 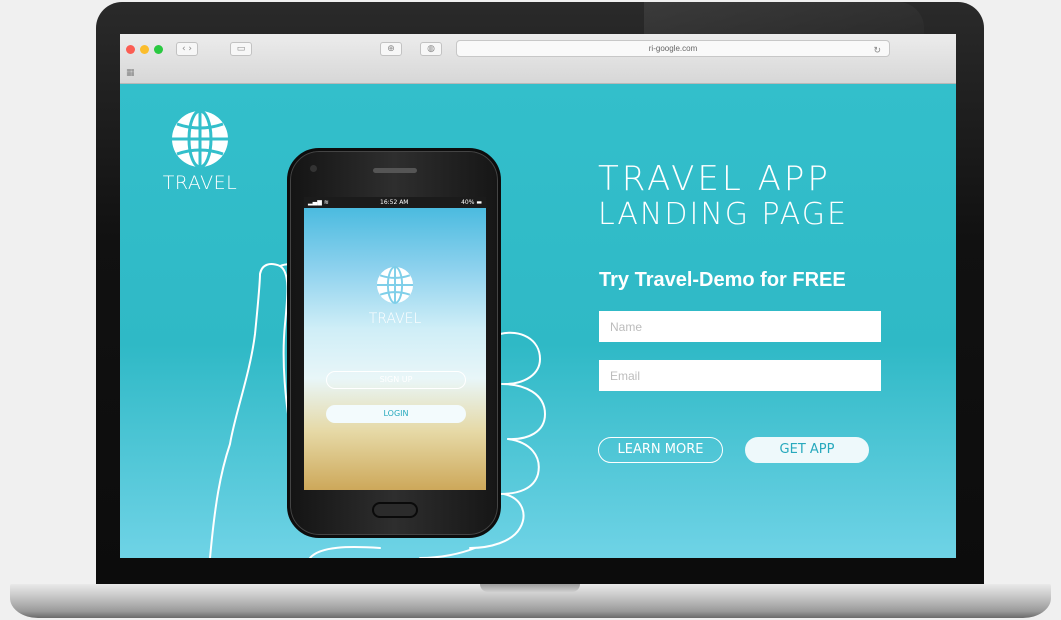 What do you see at coordinates (130, 49) in the screenshot?
I see `close-window-button` at bounding box center [130, 49].